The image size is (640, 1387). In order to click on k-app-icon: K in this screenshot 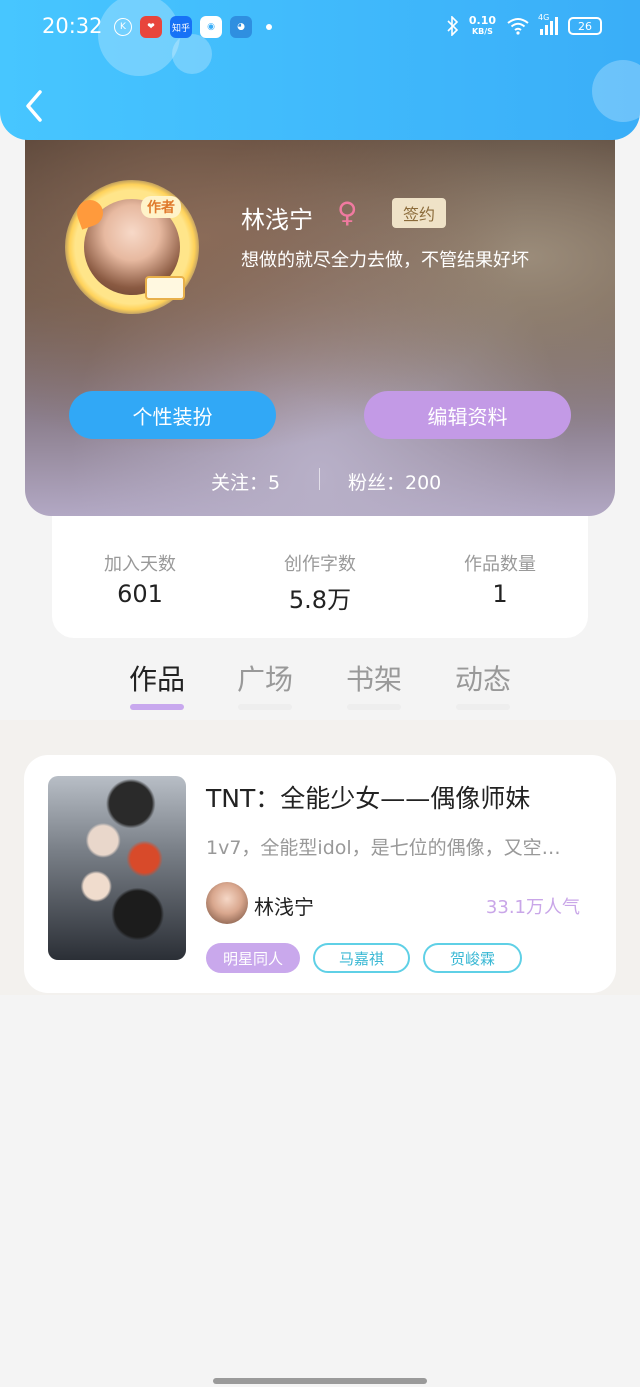, I will do `click(123, 27)`.